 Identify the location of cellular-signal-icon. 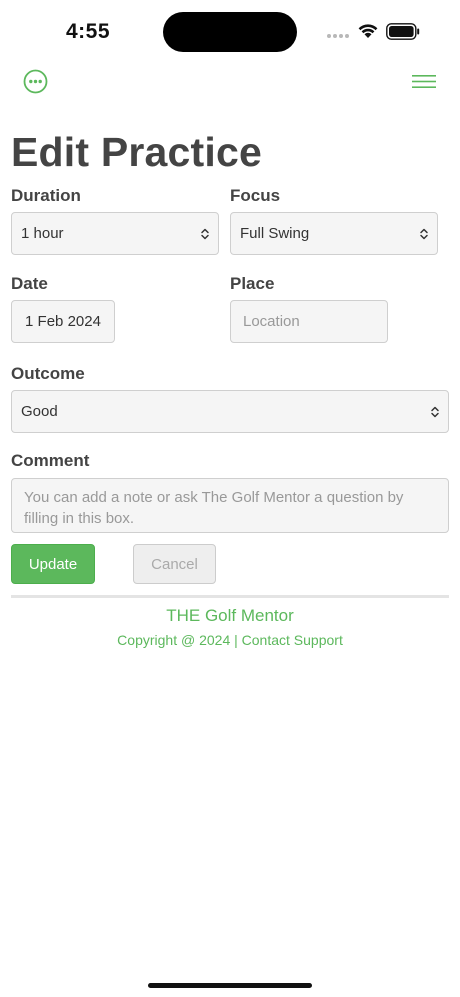
(339, 36).